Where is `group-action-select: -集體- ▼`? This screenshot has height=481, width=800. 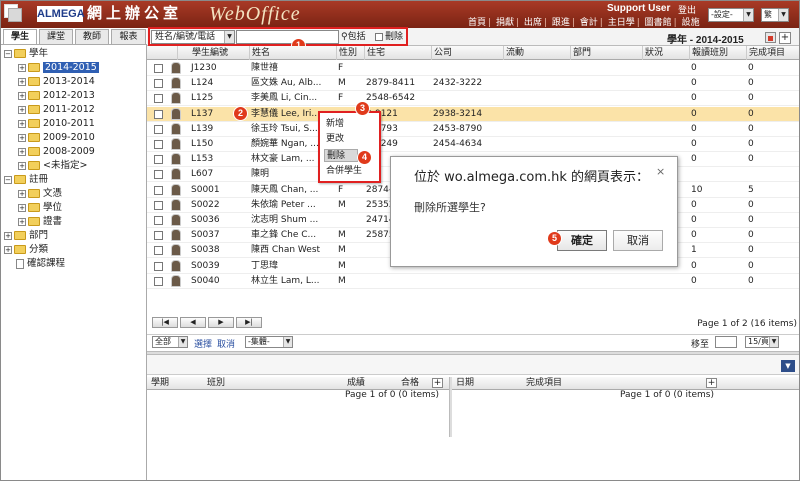
group-action-select: -集體- ▼ is located at coordinates (269, 342).